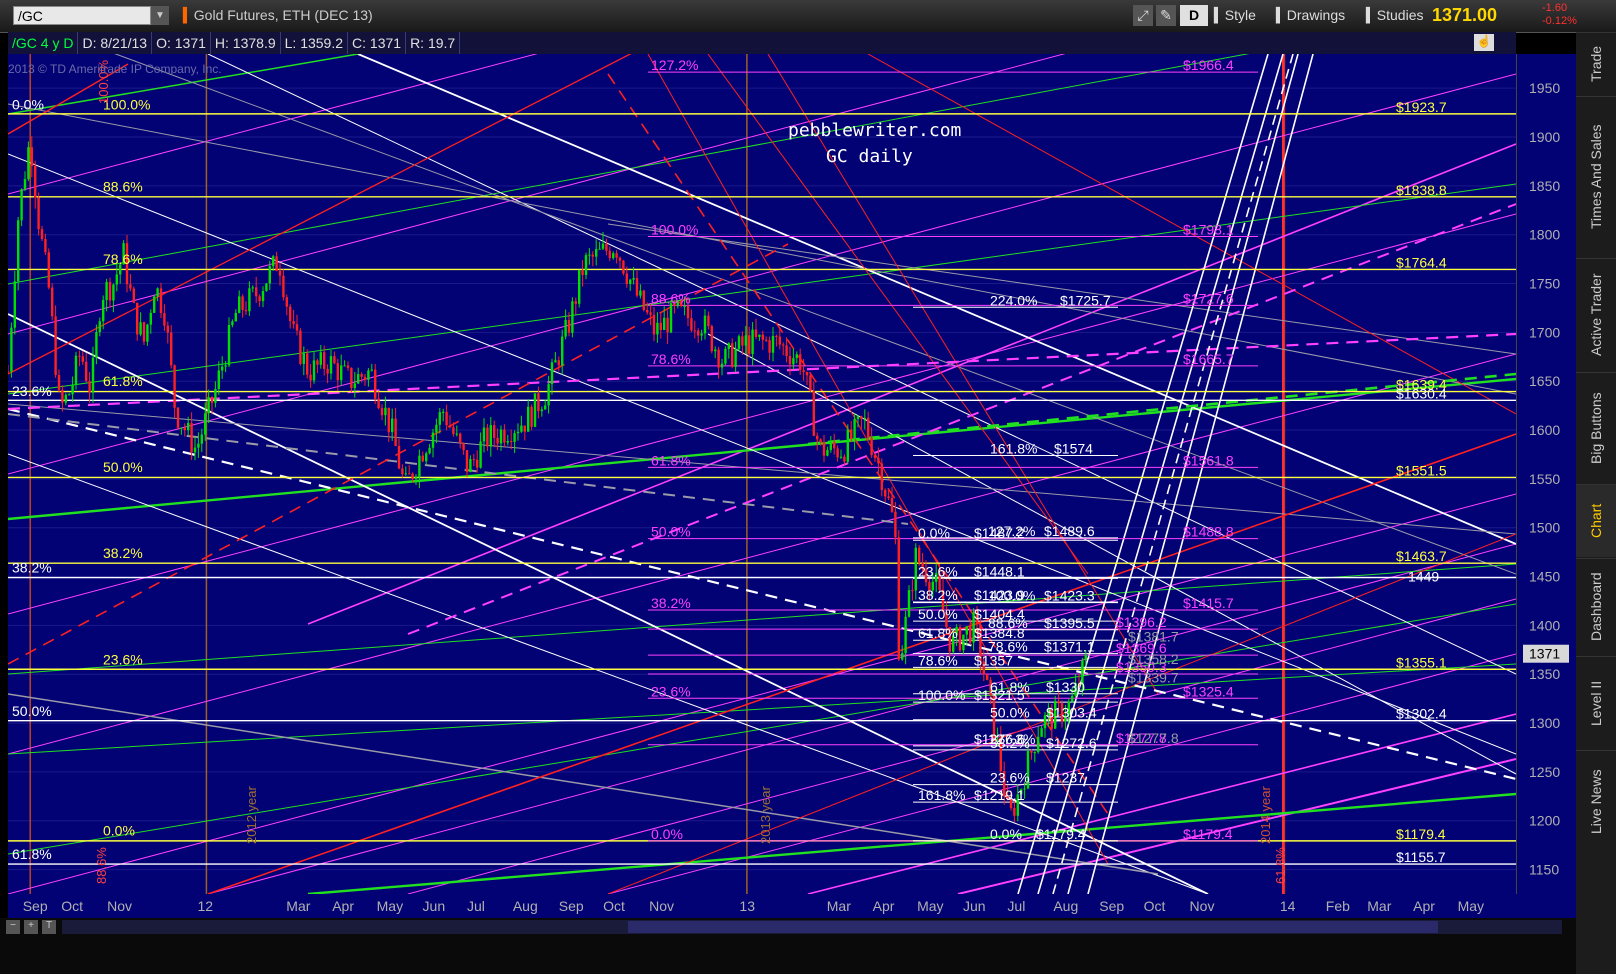 The height and width of the screenshot is (974, 1616). Describe the element at coordinates (1421, 857) in the screenshot. I see `level-label-white: $1155.7` at that location.